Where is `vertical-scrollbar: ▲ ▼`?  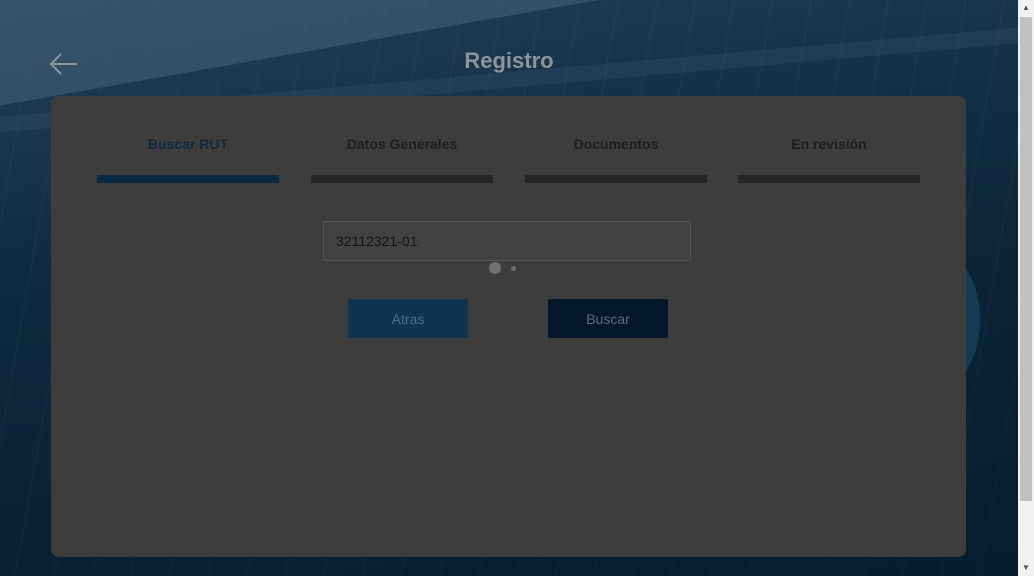
vertical-scrollbar: ▲ ▼ is located at coordinates (1026, 288).